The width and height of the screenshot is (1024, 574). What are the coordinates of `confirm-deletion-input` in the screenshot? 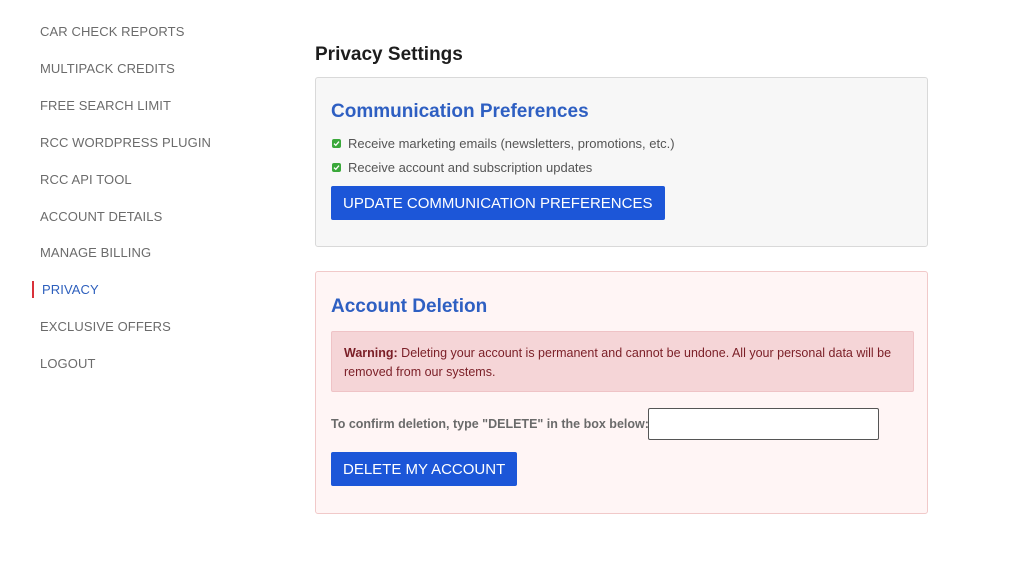 It's located at (763, 424).